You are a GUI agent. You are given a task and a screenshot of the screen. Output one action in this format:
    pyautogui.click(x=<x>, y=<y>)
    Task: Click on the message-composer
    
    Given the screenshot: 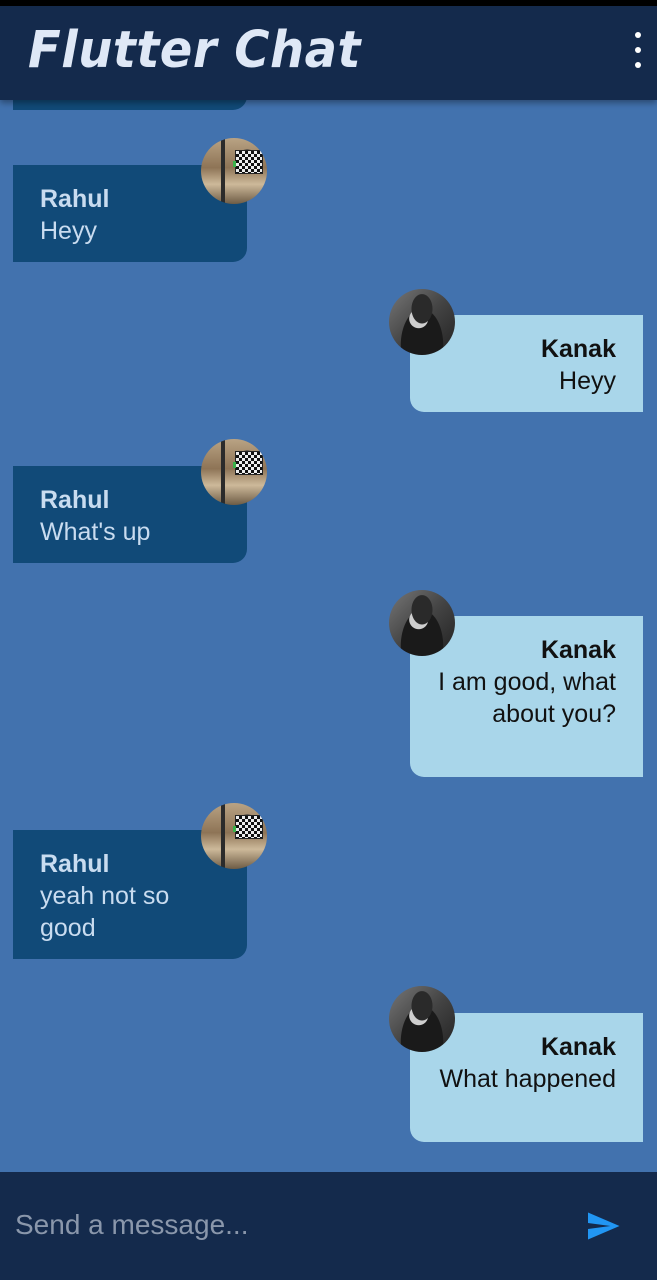 What is the action you would take?
    pyautogui.click(x=328, y=1226)
    